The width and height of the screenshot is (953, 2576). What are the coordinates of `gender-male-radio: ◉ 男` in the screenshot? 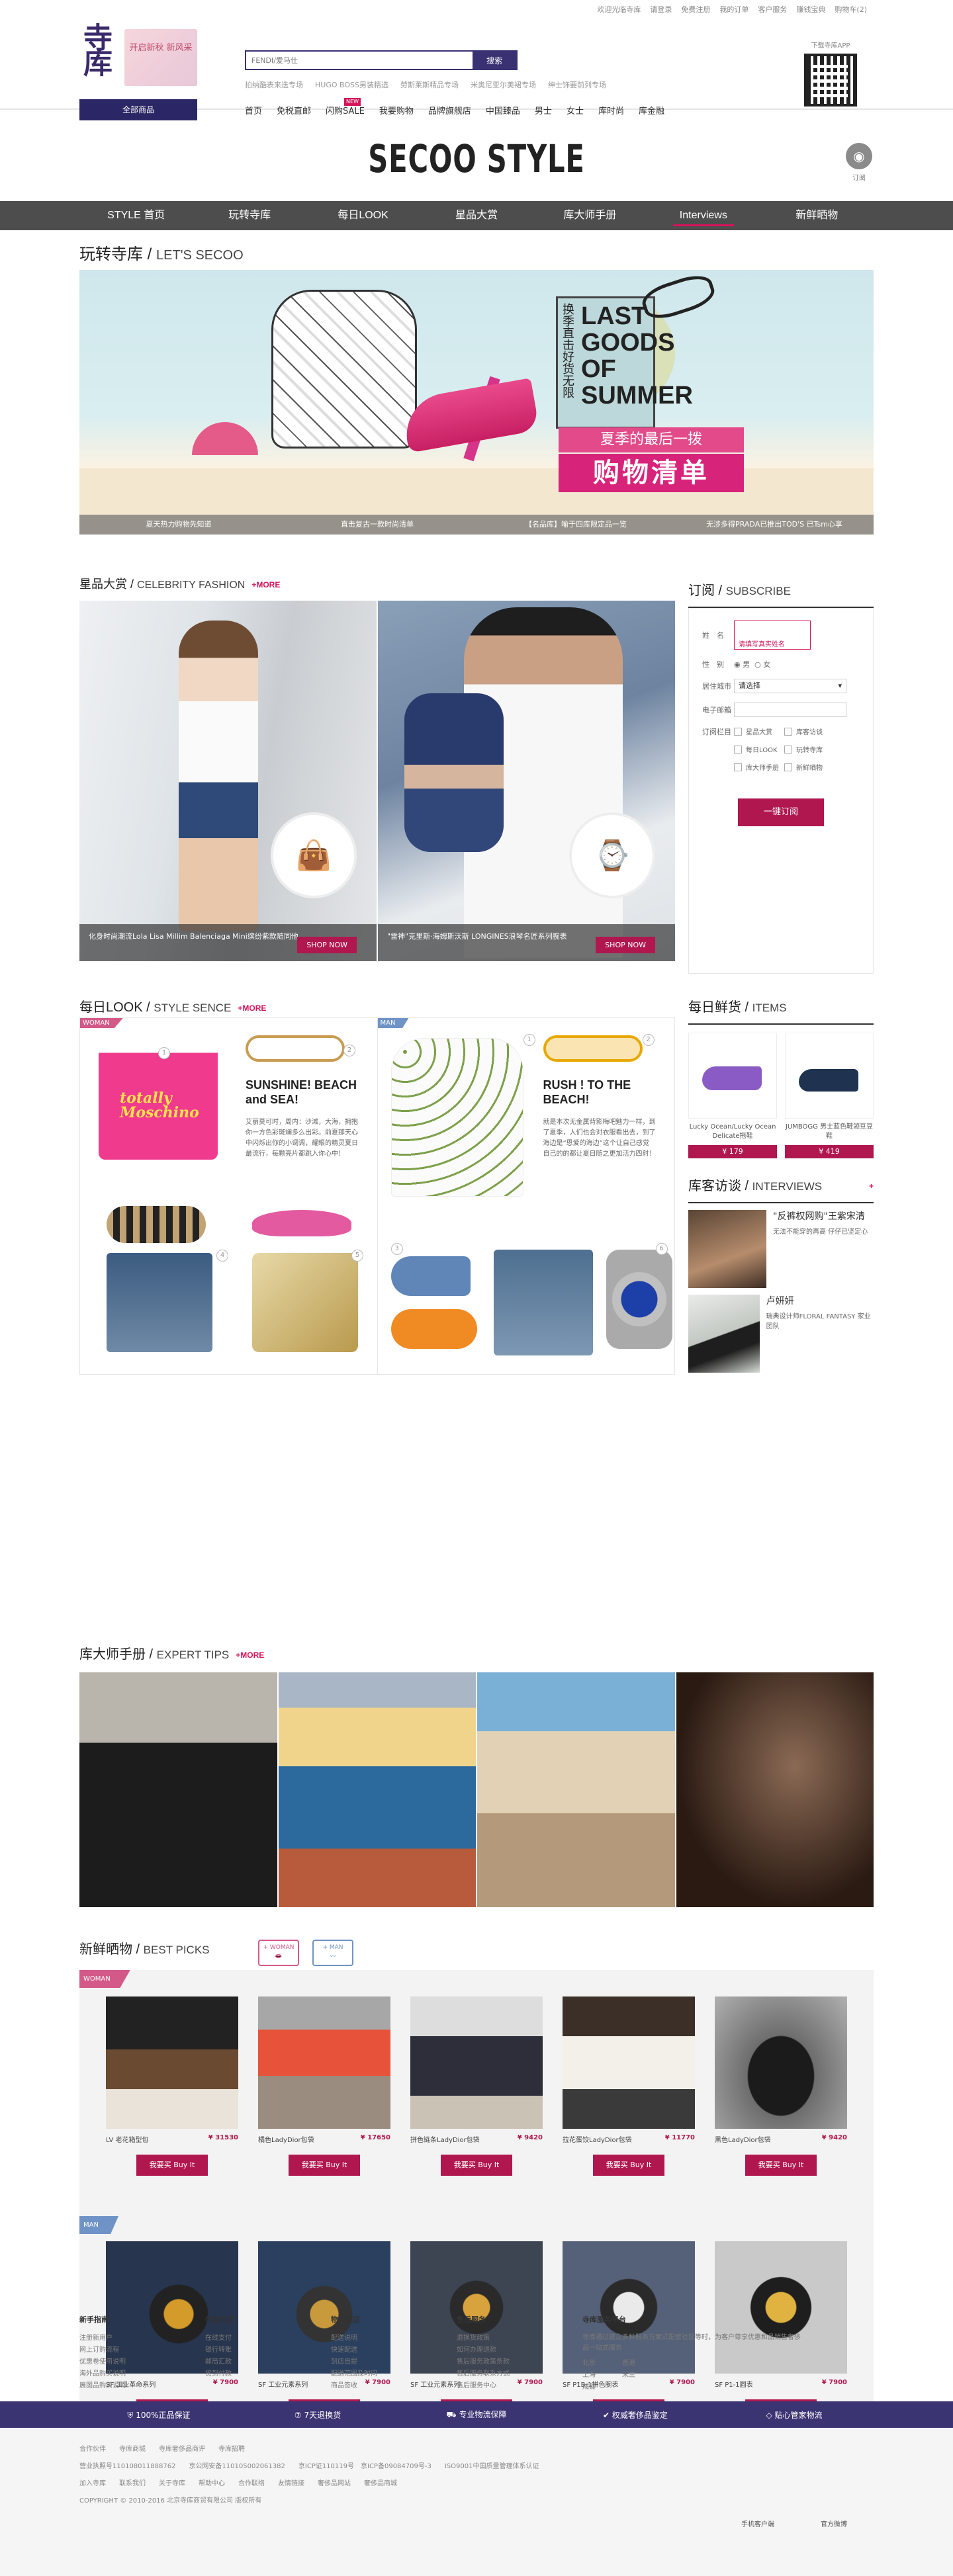 It's located at (742, 664).